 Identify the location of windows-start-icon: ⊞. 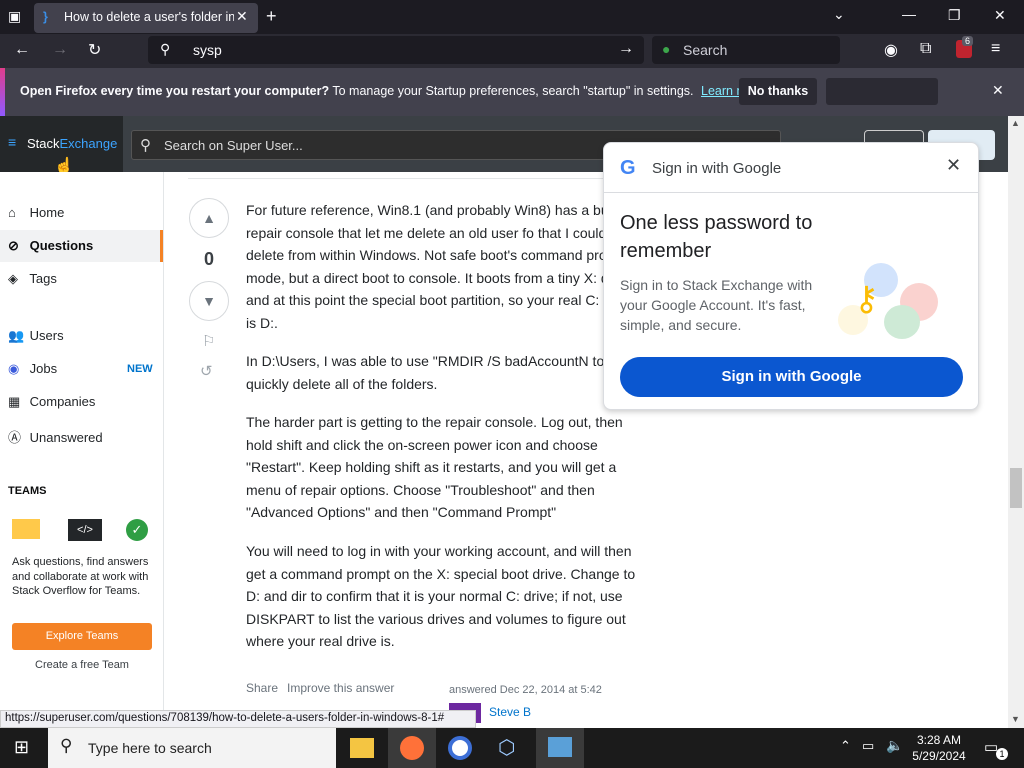
(21, 747).